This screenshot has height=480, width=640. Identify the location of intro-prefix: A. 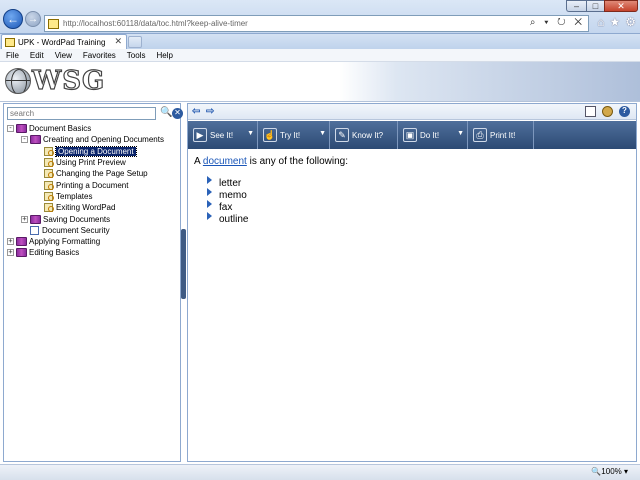
(198, 161).